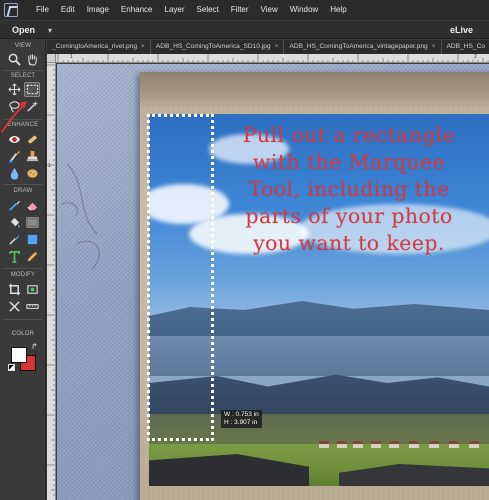  I want to click on ruler-top: 1 2, so click(272, 58).